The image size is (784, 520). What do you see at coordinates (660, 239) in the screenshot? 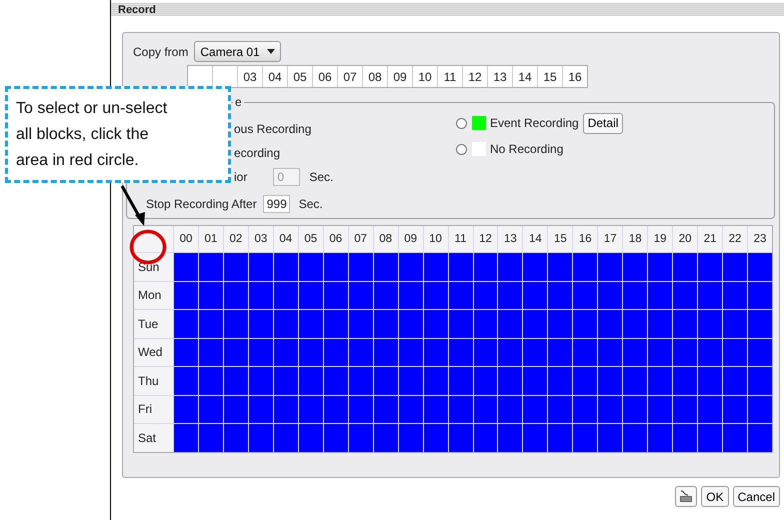
I see `hour-header: 19` at bounding box center [660, 239].